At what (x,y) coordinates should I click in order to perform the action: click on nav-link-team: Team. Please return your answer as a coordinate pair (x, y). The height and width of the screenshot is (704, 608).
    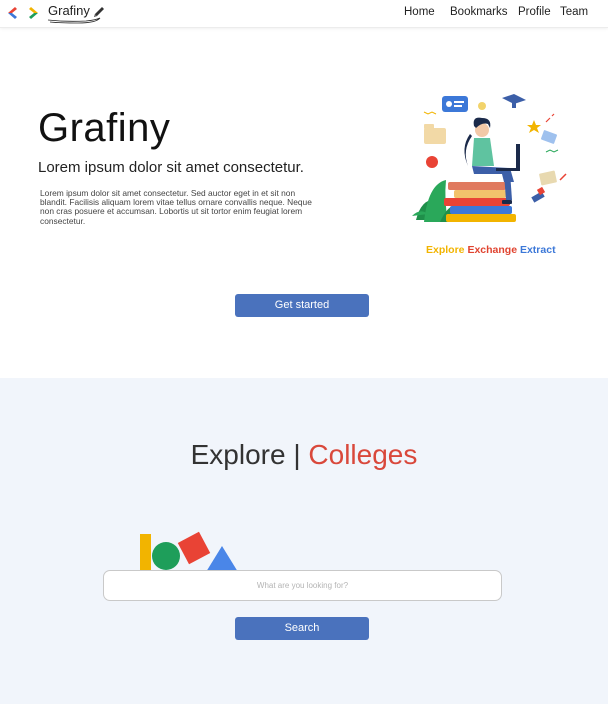
    Looking at the image, I should click on (574, 12).